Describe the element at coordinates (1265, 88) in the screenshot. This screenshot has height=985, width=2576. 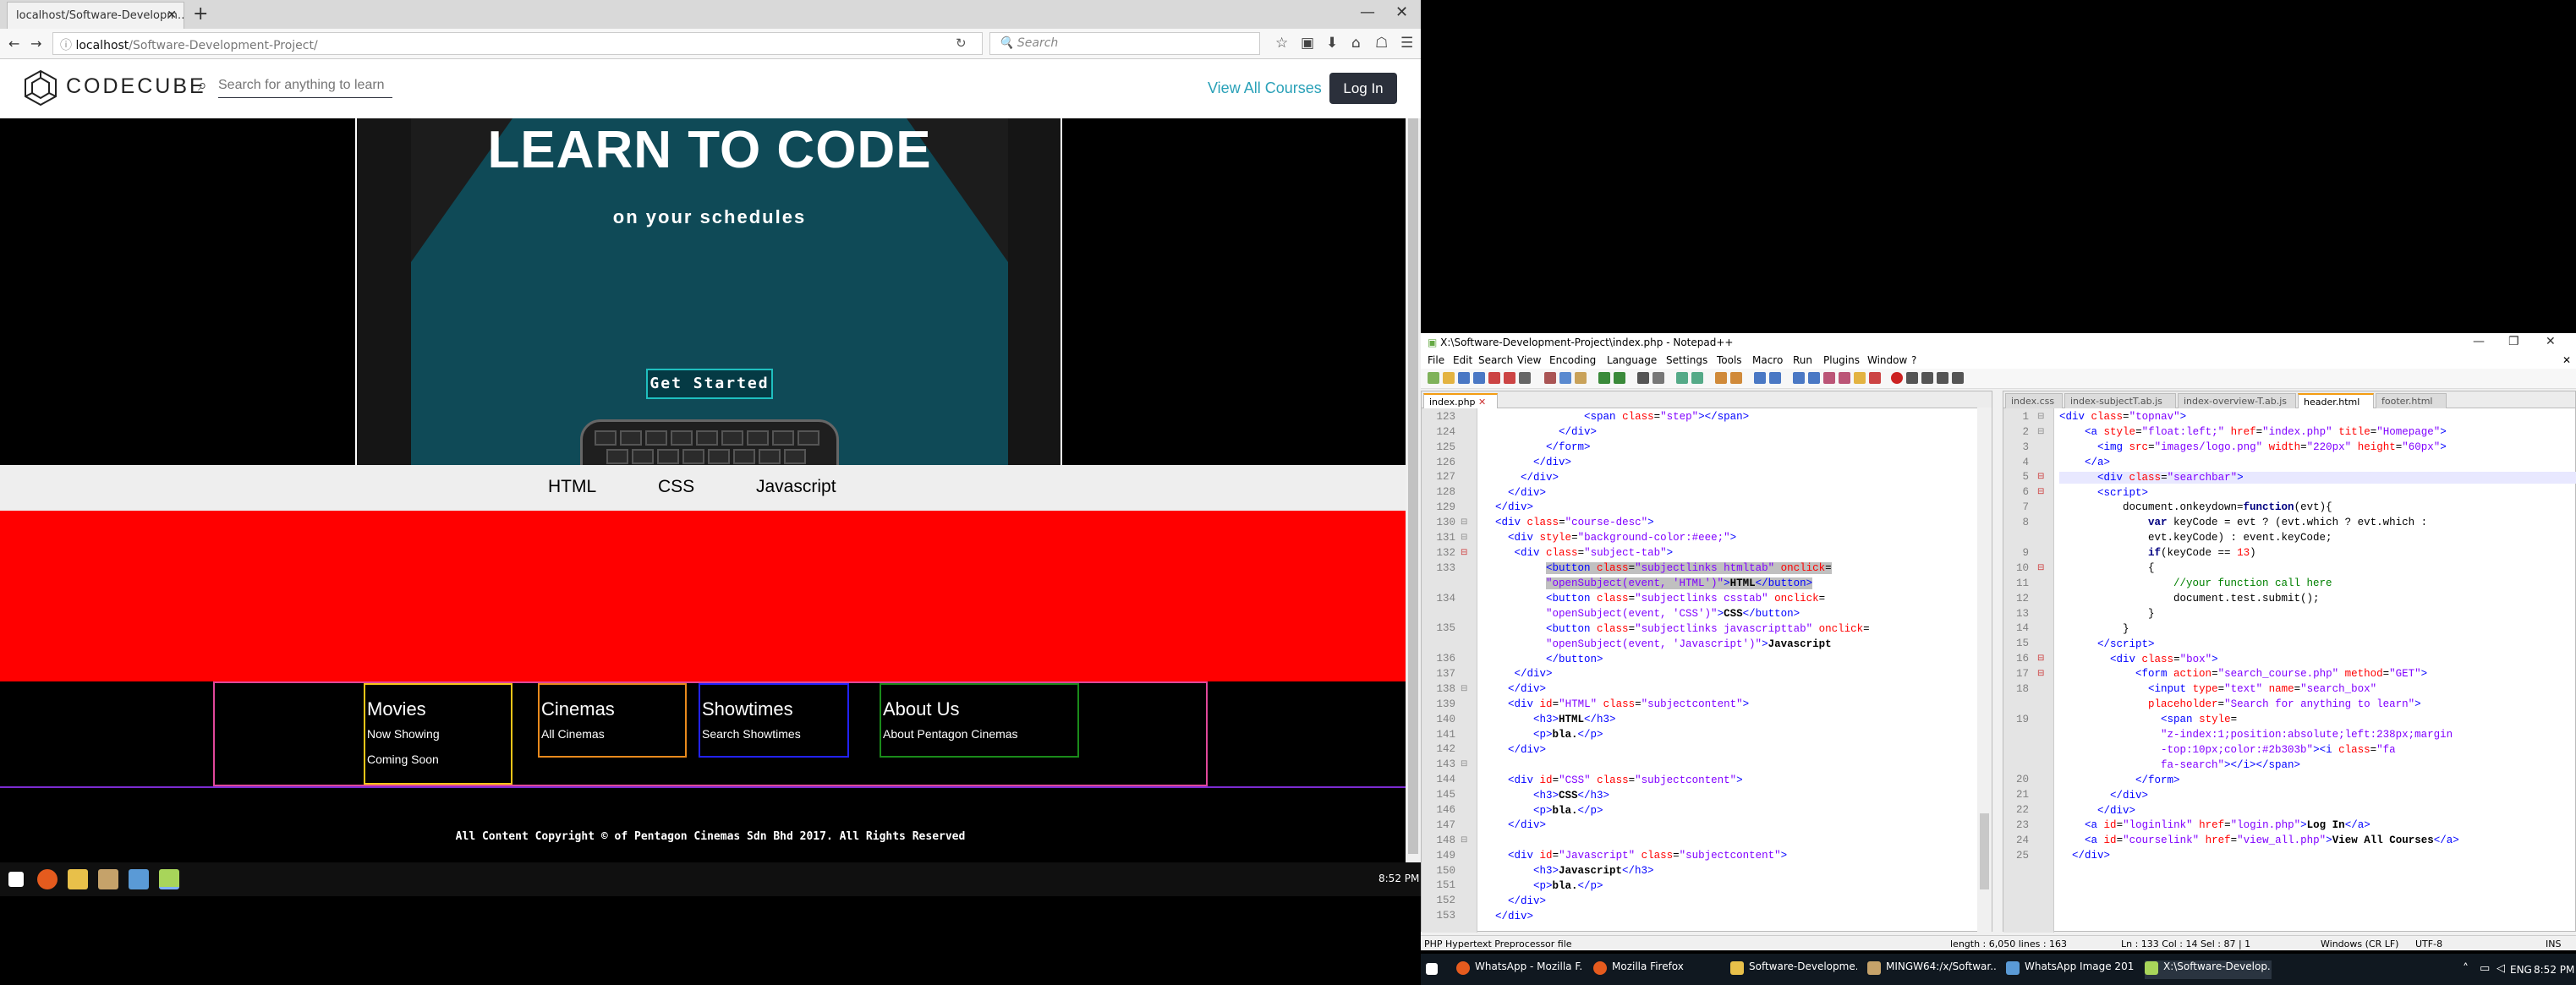
I see `view-all-courses-link: View All Courses` at that location.